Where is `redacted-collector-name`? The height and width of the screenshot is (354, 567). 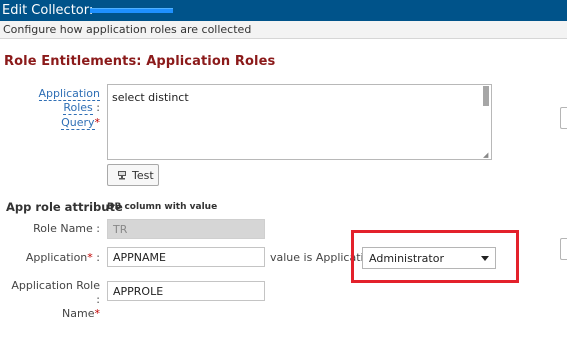 redacted-collector-name is located at coordinates (131, 10).